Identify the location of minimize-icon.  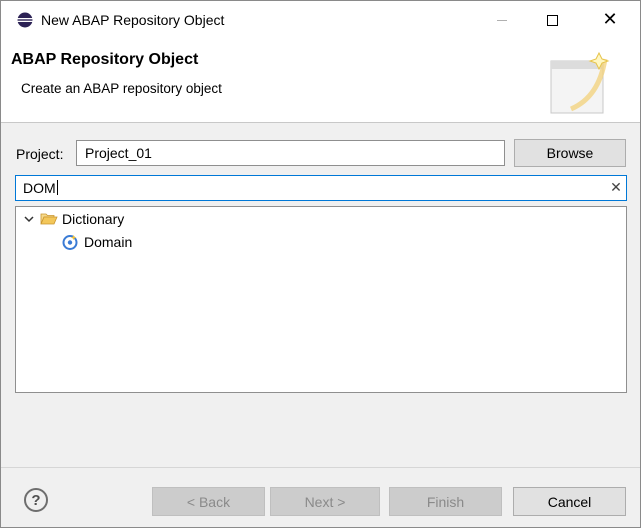
(502, 20).